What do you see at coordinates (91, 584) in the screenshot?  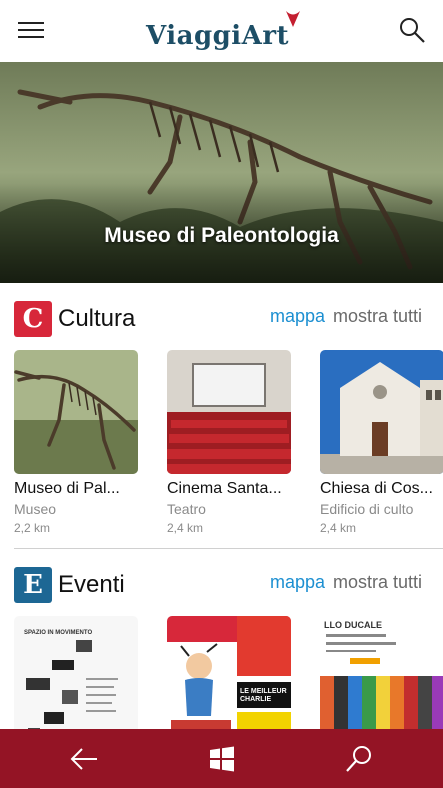 I see `section-title: Eventi` at bounding box center [91, 584].